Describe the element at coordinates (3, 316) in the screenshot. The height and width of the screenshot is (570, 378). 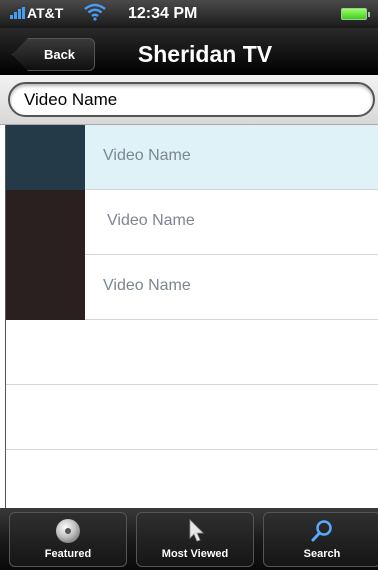
I see `list-left-edge` at that location.